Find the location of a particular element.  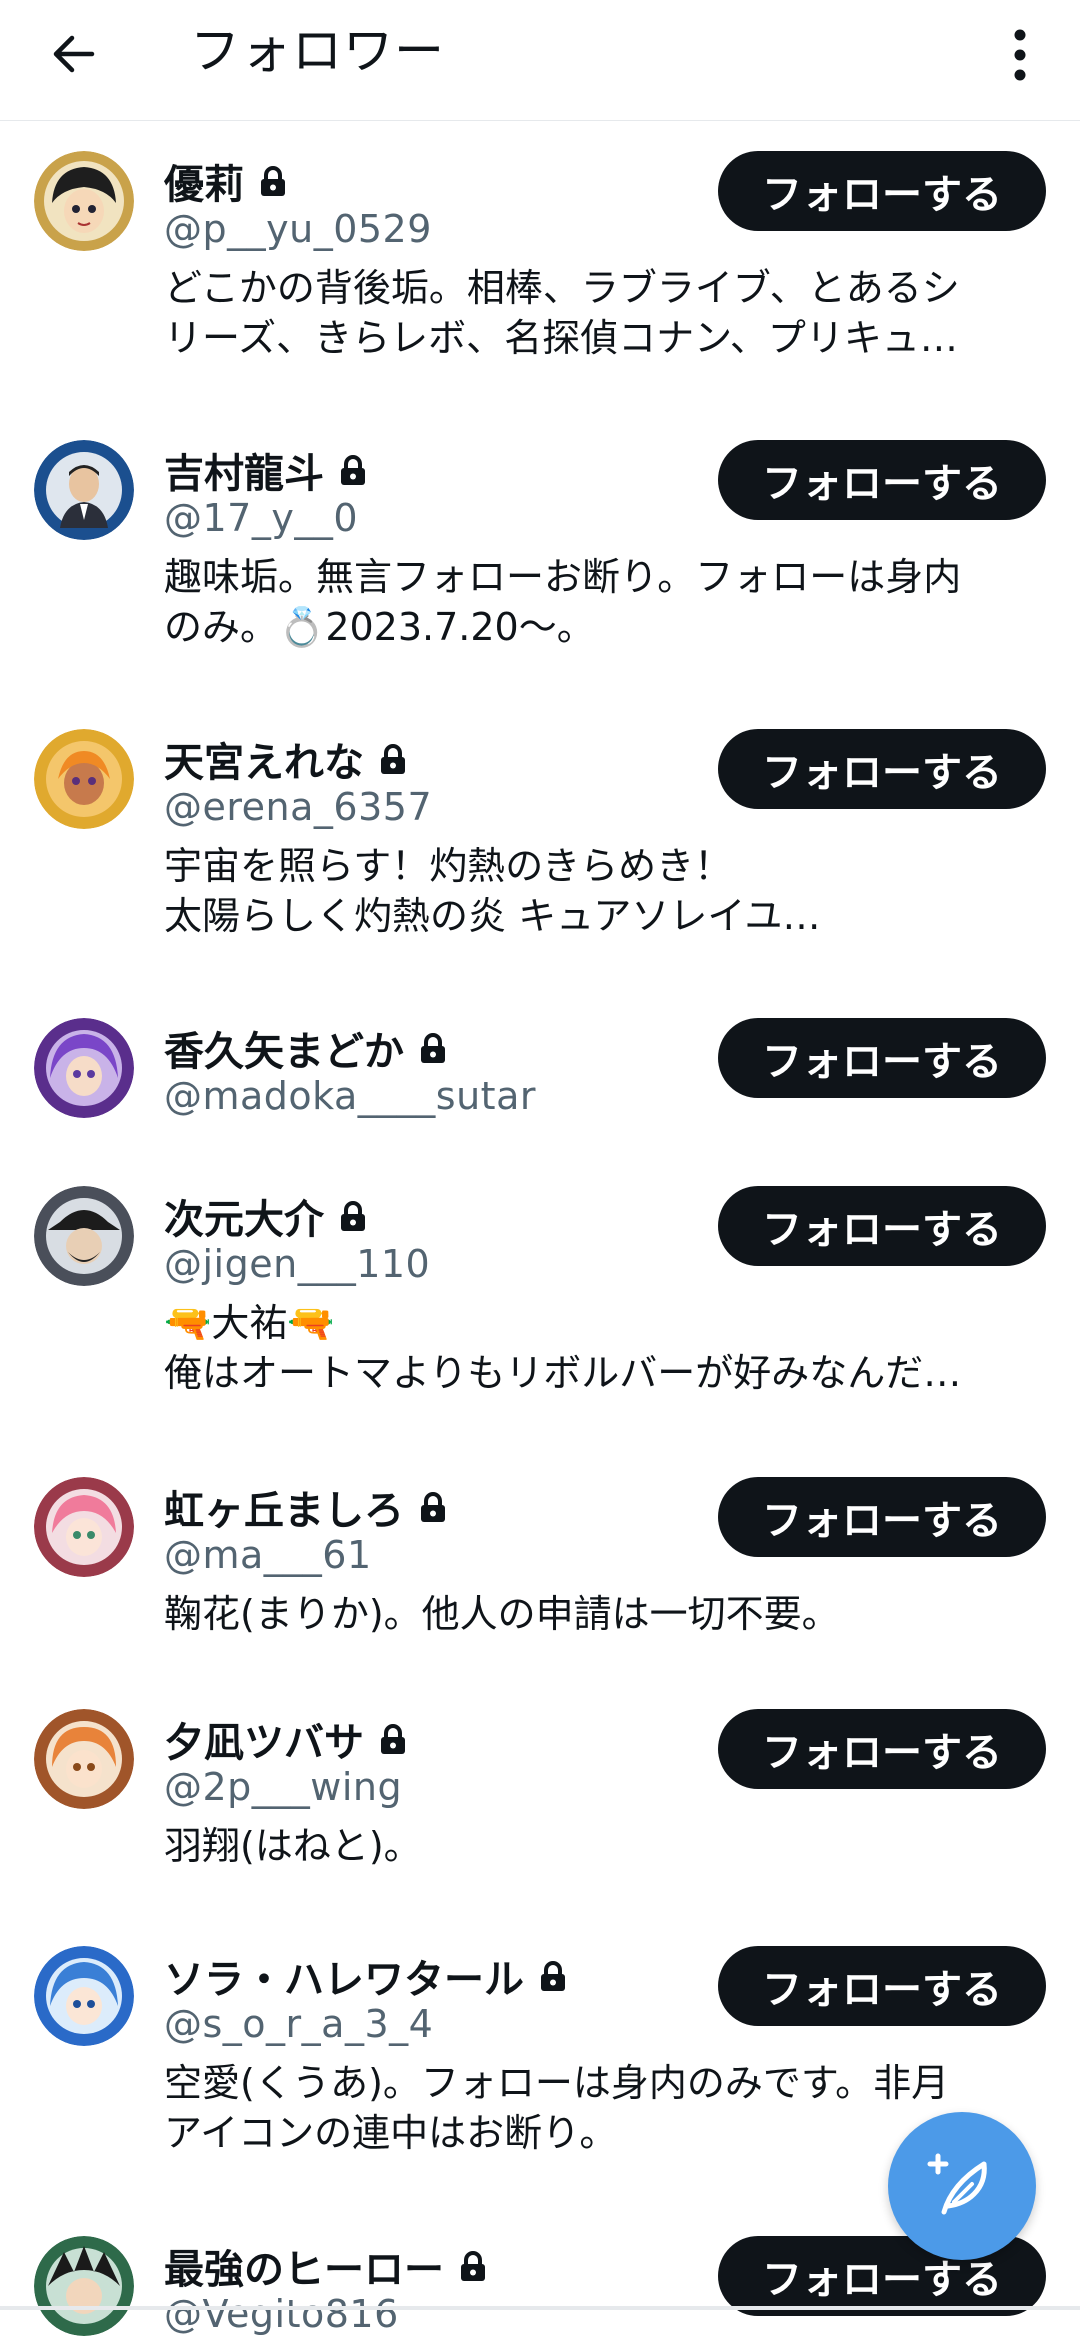

display-name: 吉村龍斗 is located at coordinates (244, 474).